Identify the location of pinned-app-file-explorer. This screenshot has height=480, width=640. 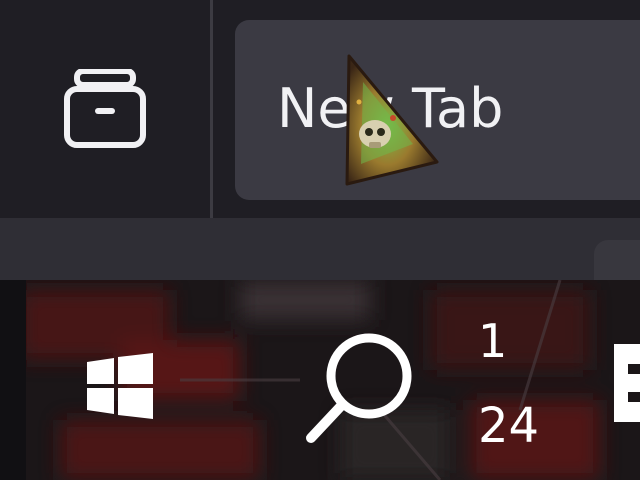
(626, 383).